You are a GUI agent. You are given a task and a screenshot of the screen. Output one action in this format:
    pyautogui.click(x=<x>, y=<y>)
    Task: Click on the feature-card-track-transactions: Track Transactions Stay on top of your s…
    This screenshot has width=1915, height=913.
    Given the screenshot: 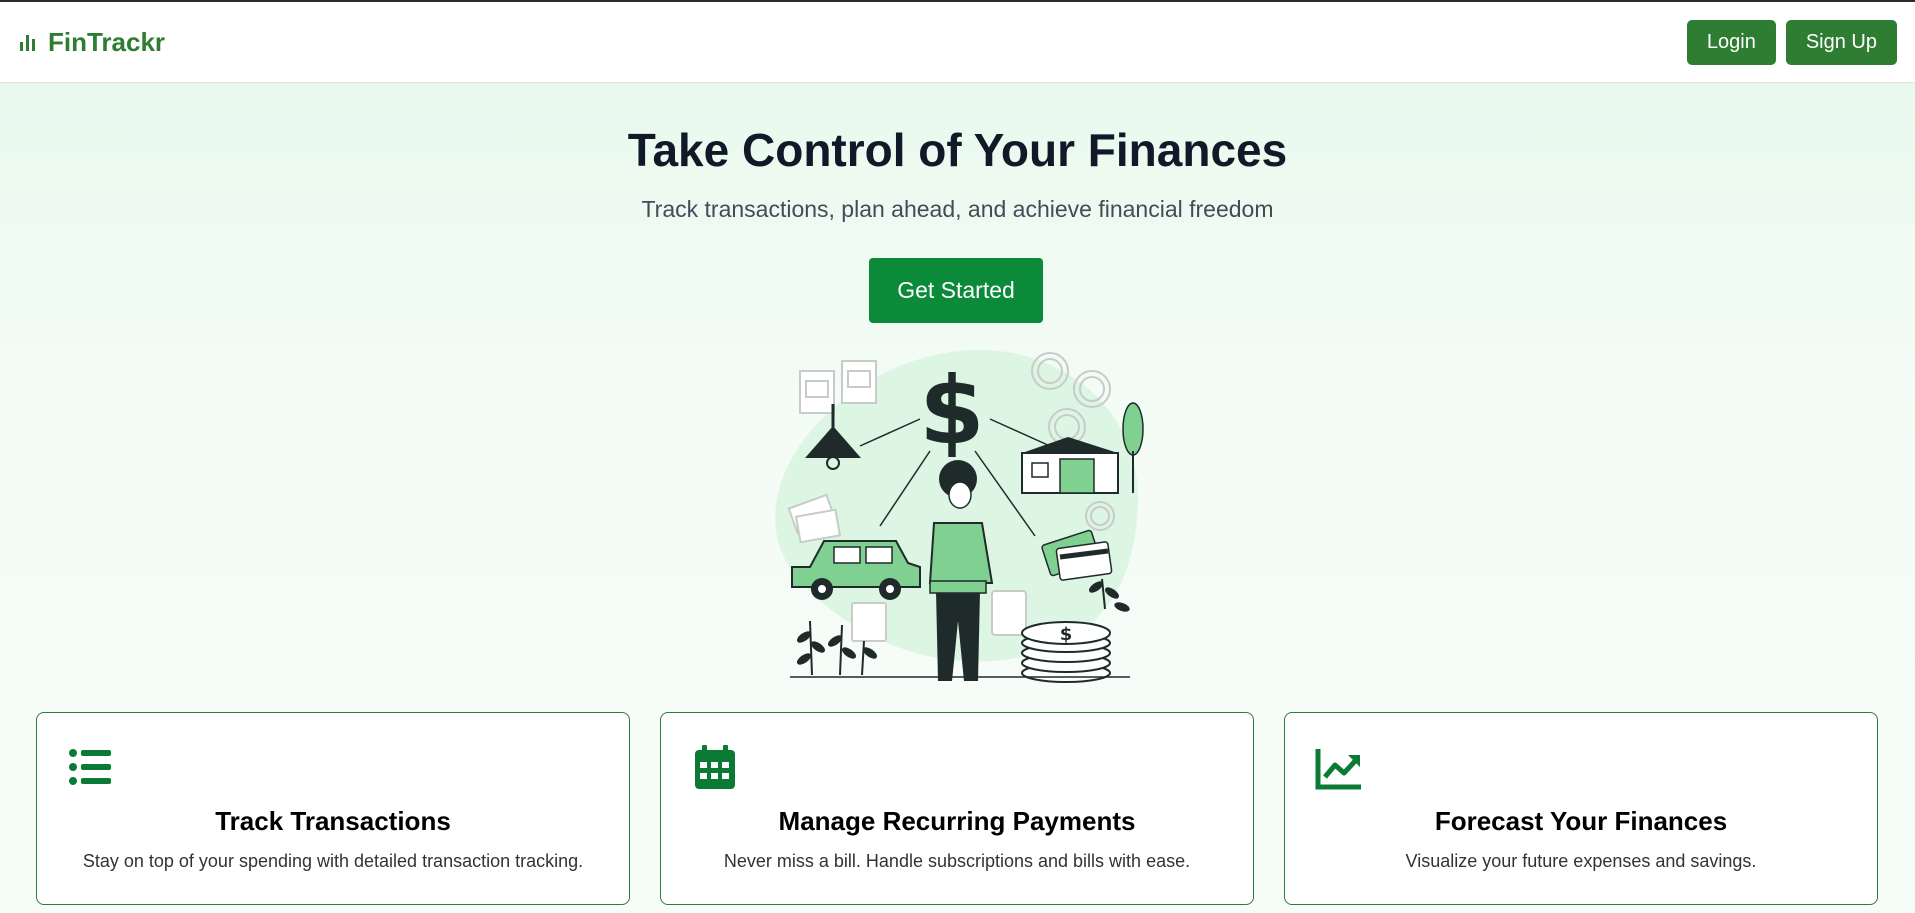 What is the action you would take?
    pyautogui.click(x=333, y=808)
    